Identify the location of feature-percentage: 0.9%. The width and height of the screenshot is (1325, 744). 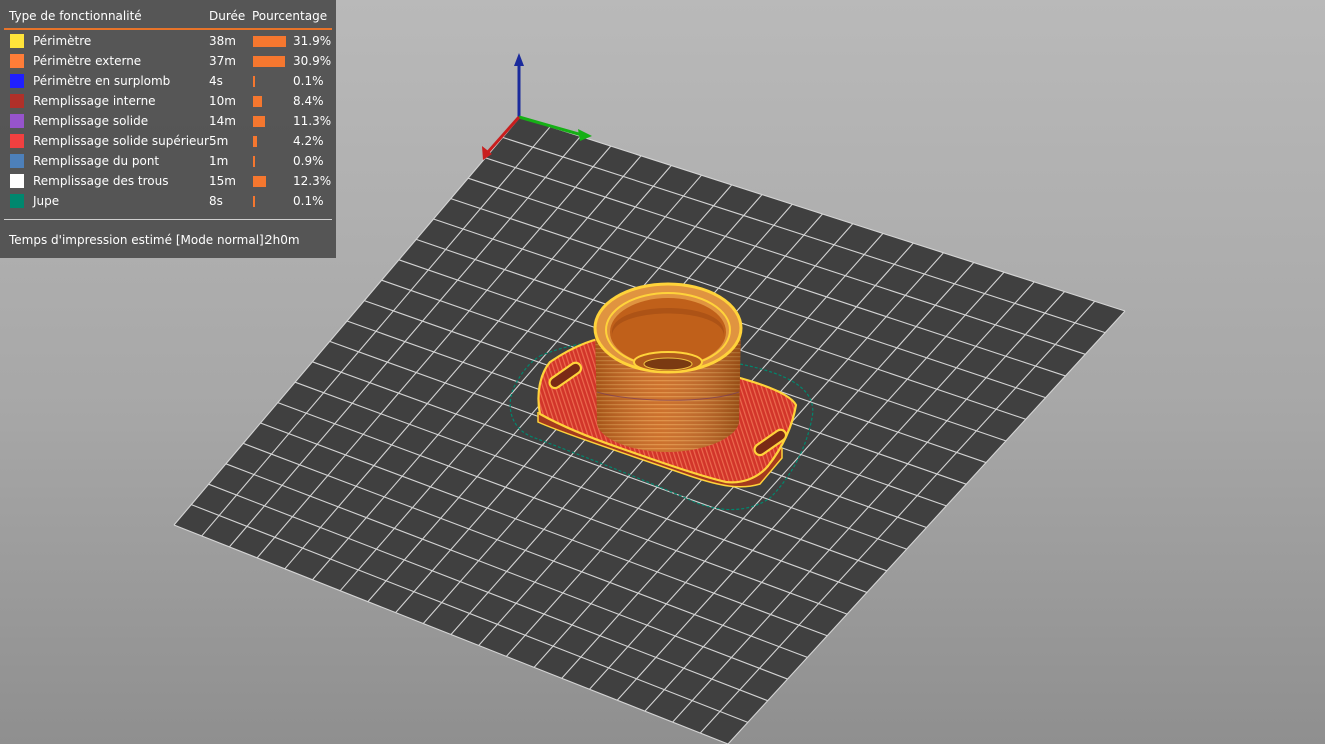
(308, 161).